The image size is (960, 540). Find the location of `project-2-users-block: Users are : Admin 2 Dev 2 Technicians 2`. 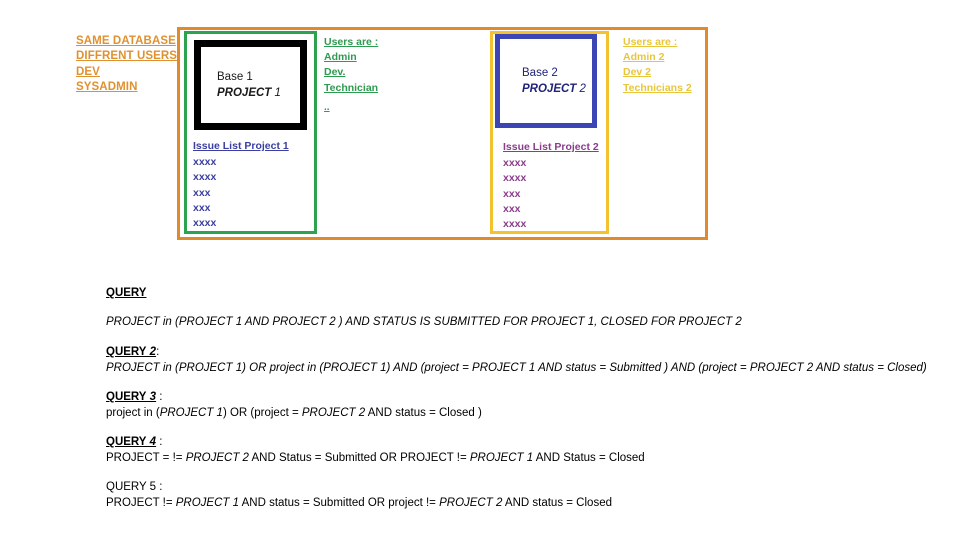

project-2-users-block: Users are : Admin 2 Dev 2 Technicians 2 is located at coordinates (657, 65).